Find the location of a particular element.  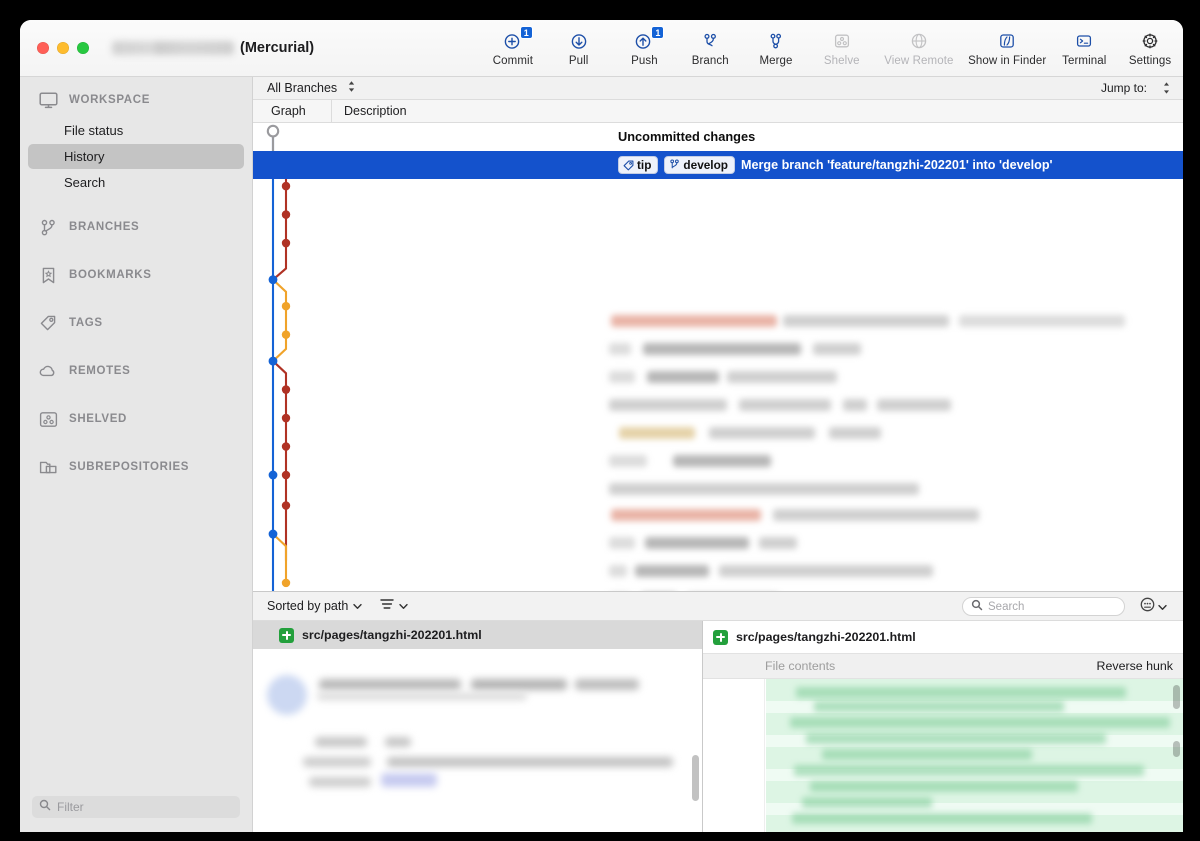

sidebar-item-file-status: File status is located at coordinates (136, 130).